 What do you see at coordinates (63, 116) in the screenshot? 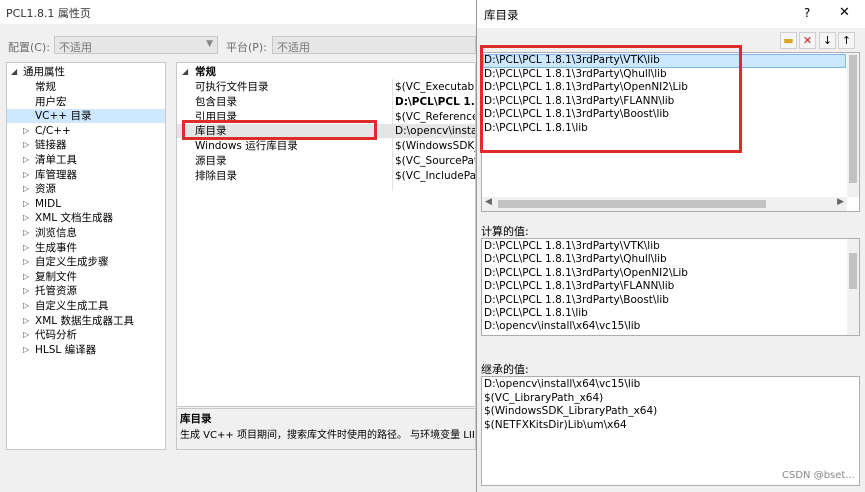
I see `tree-item-label: VC++ 目录` at bounding box center [63, 116].